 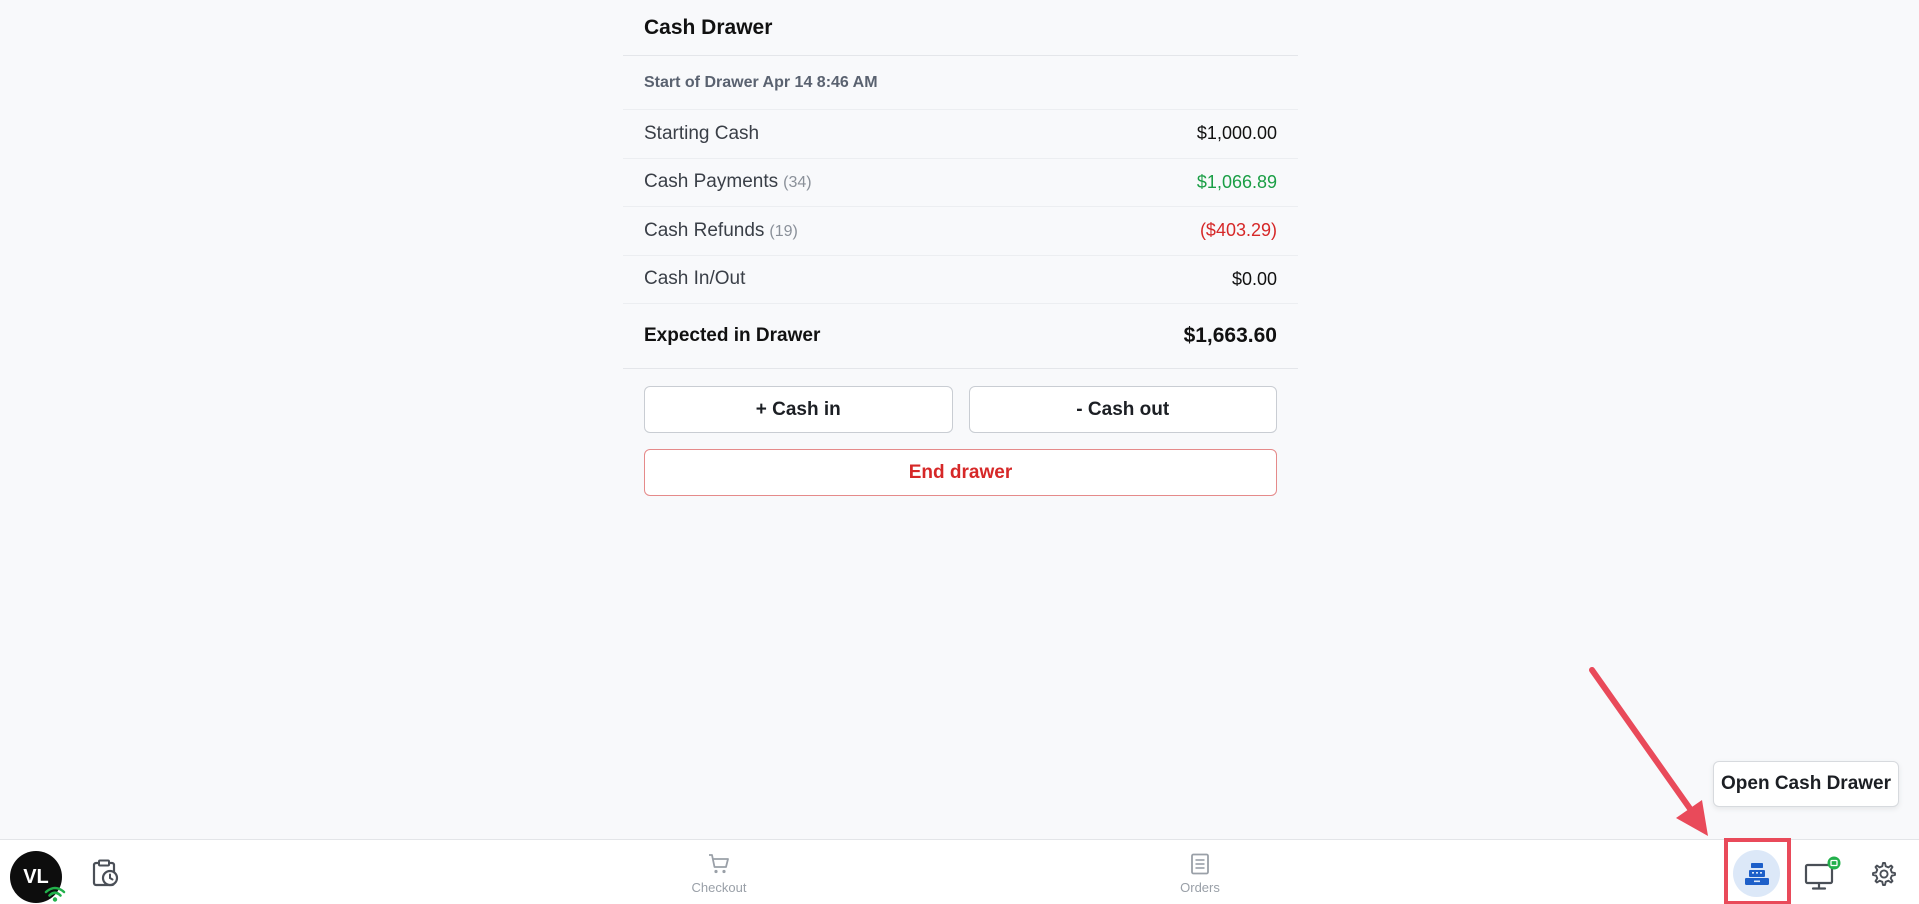 I want to click on annotation-arrow, so click(x=1648, y=751).